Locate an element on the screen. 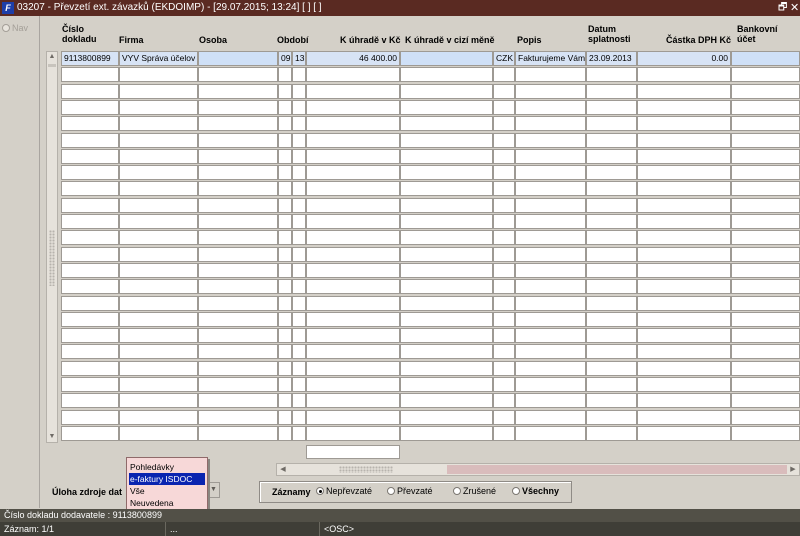 Image resolution: width=800 pixels, height=536 pixels. scroll-right-icon: ▶ is located at coordinates (793, 469).